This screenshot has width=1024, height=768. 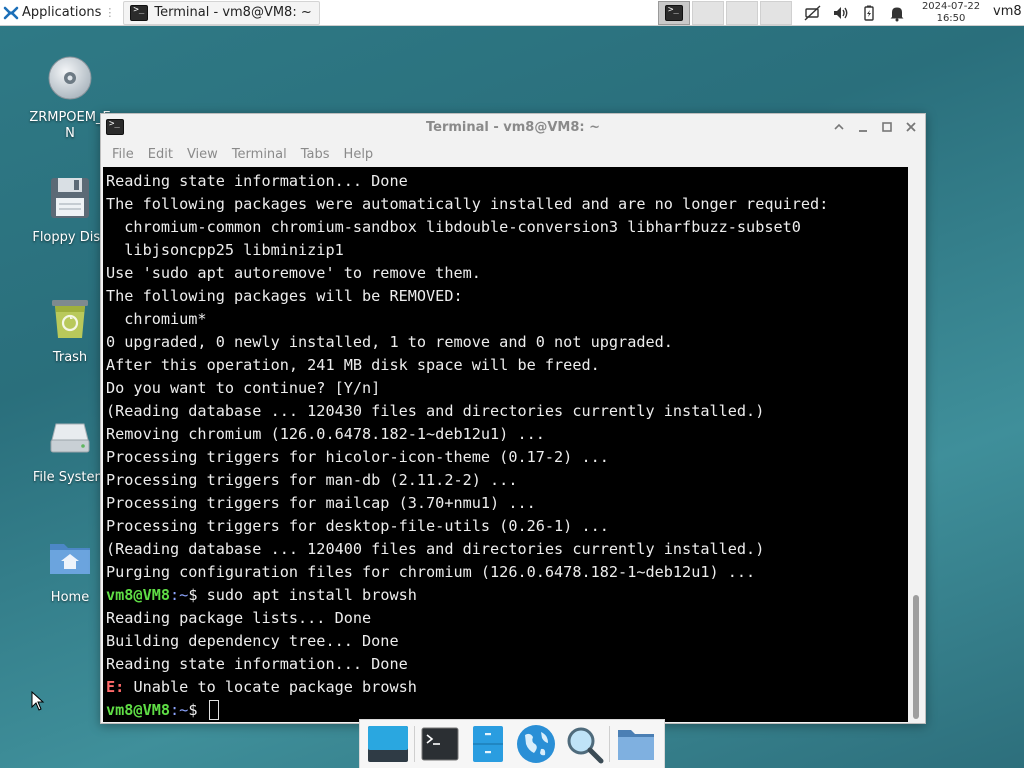 I want to click on shade-icon, so click(x=839, y=127).